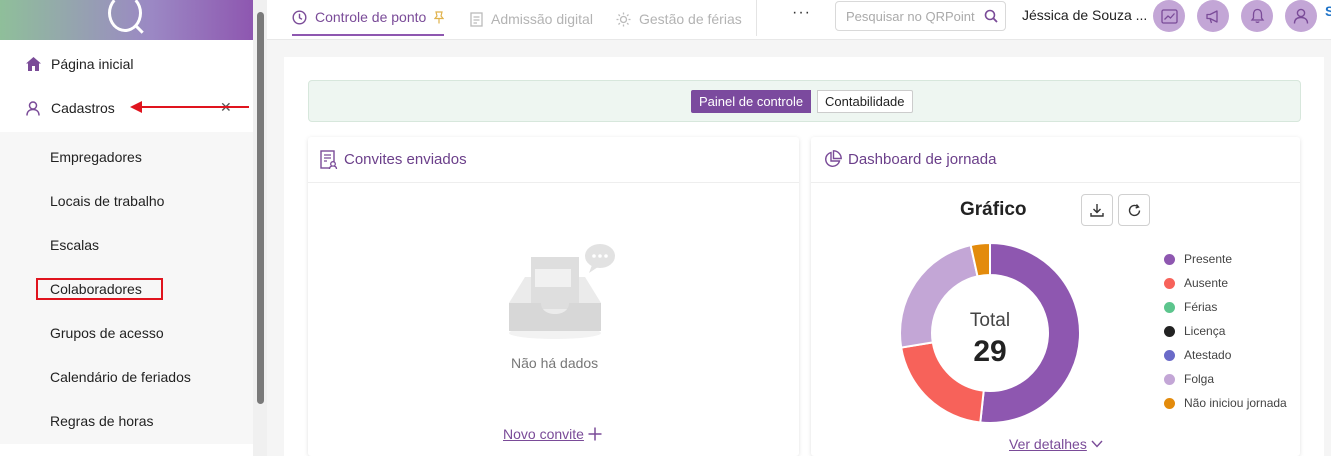 Image resolution: width=1331 pixels, height=456 pixels. What do you see at coordinates (555, 363) in the screenshot?
I see `empty-state-text: Não há dados` at bounding box center [555, 363].